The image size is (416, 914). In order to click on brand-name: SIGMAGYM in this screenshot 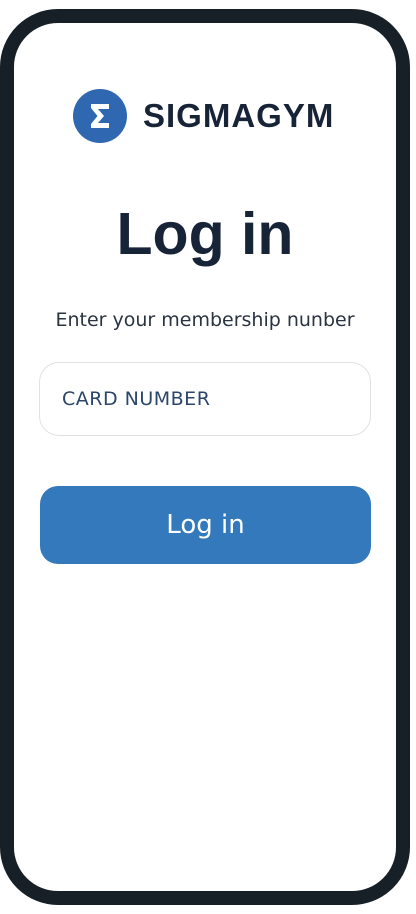, I will do `click(239, 115)`.